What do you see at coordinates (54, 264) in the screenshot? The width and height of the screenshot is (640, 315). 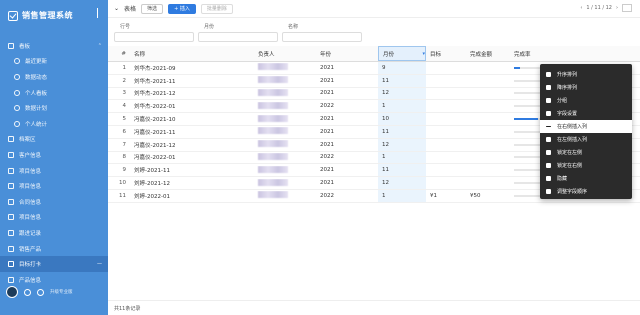 I see `sidebar-item-14: 目标打卡 —` at bounding box center [54, 264].